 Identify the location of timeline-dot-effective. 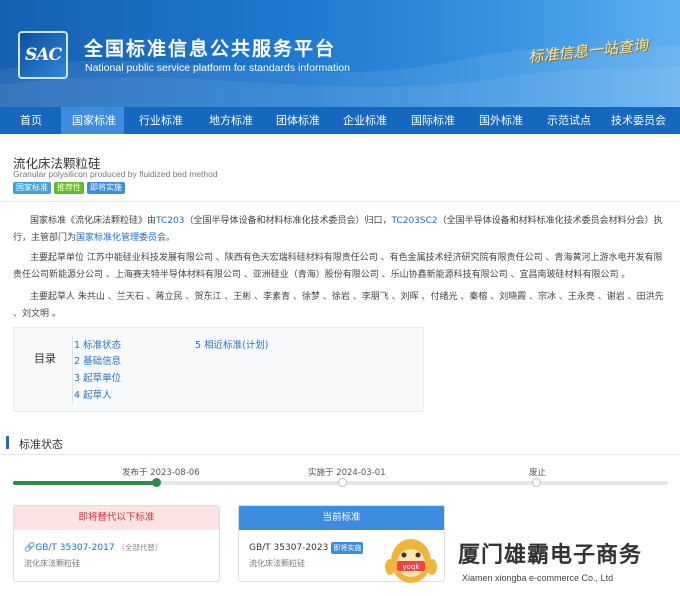
(342, 482).